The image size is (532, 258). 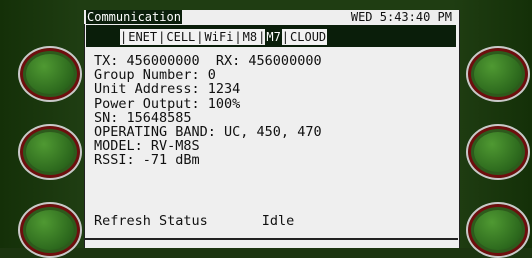 I want to click on tab-m8: M8, so click(x=250, y=37).